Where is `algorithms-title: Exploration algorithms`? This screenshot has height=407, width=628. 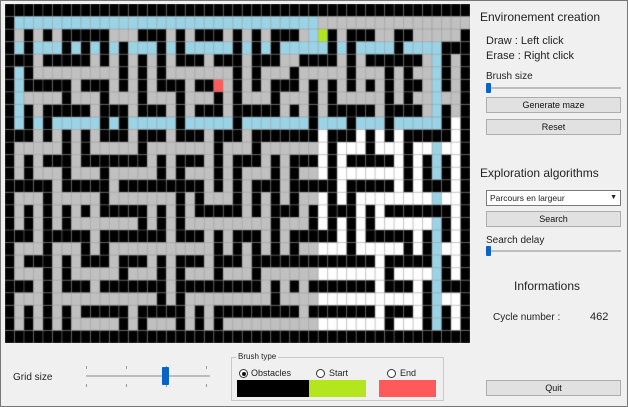
algorithms-title: Exploration algorithms is located at coordinates (539, 173).